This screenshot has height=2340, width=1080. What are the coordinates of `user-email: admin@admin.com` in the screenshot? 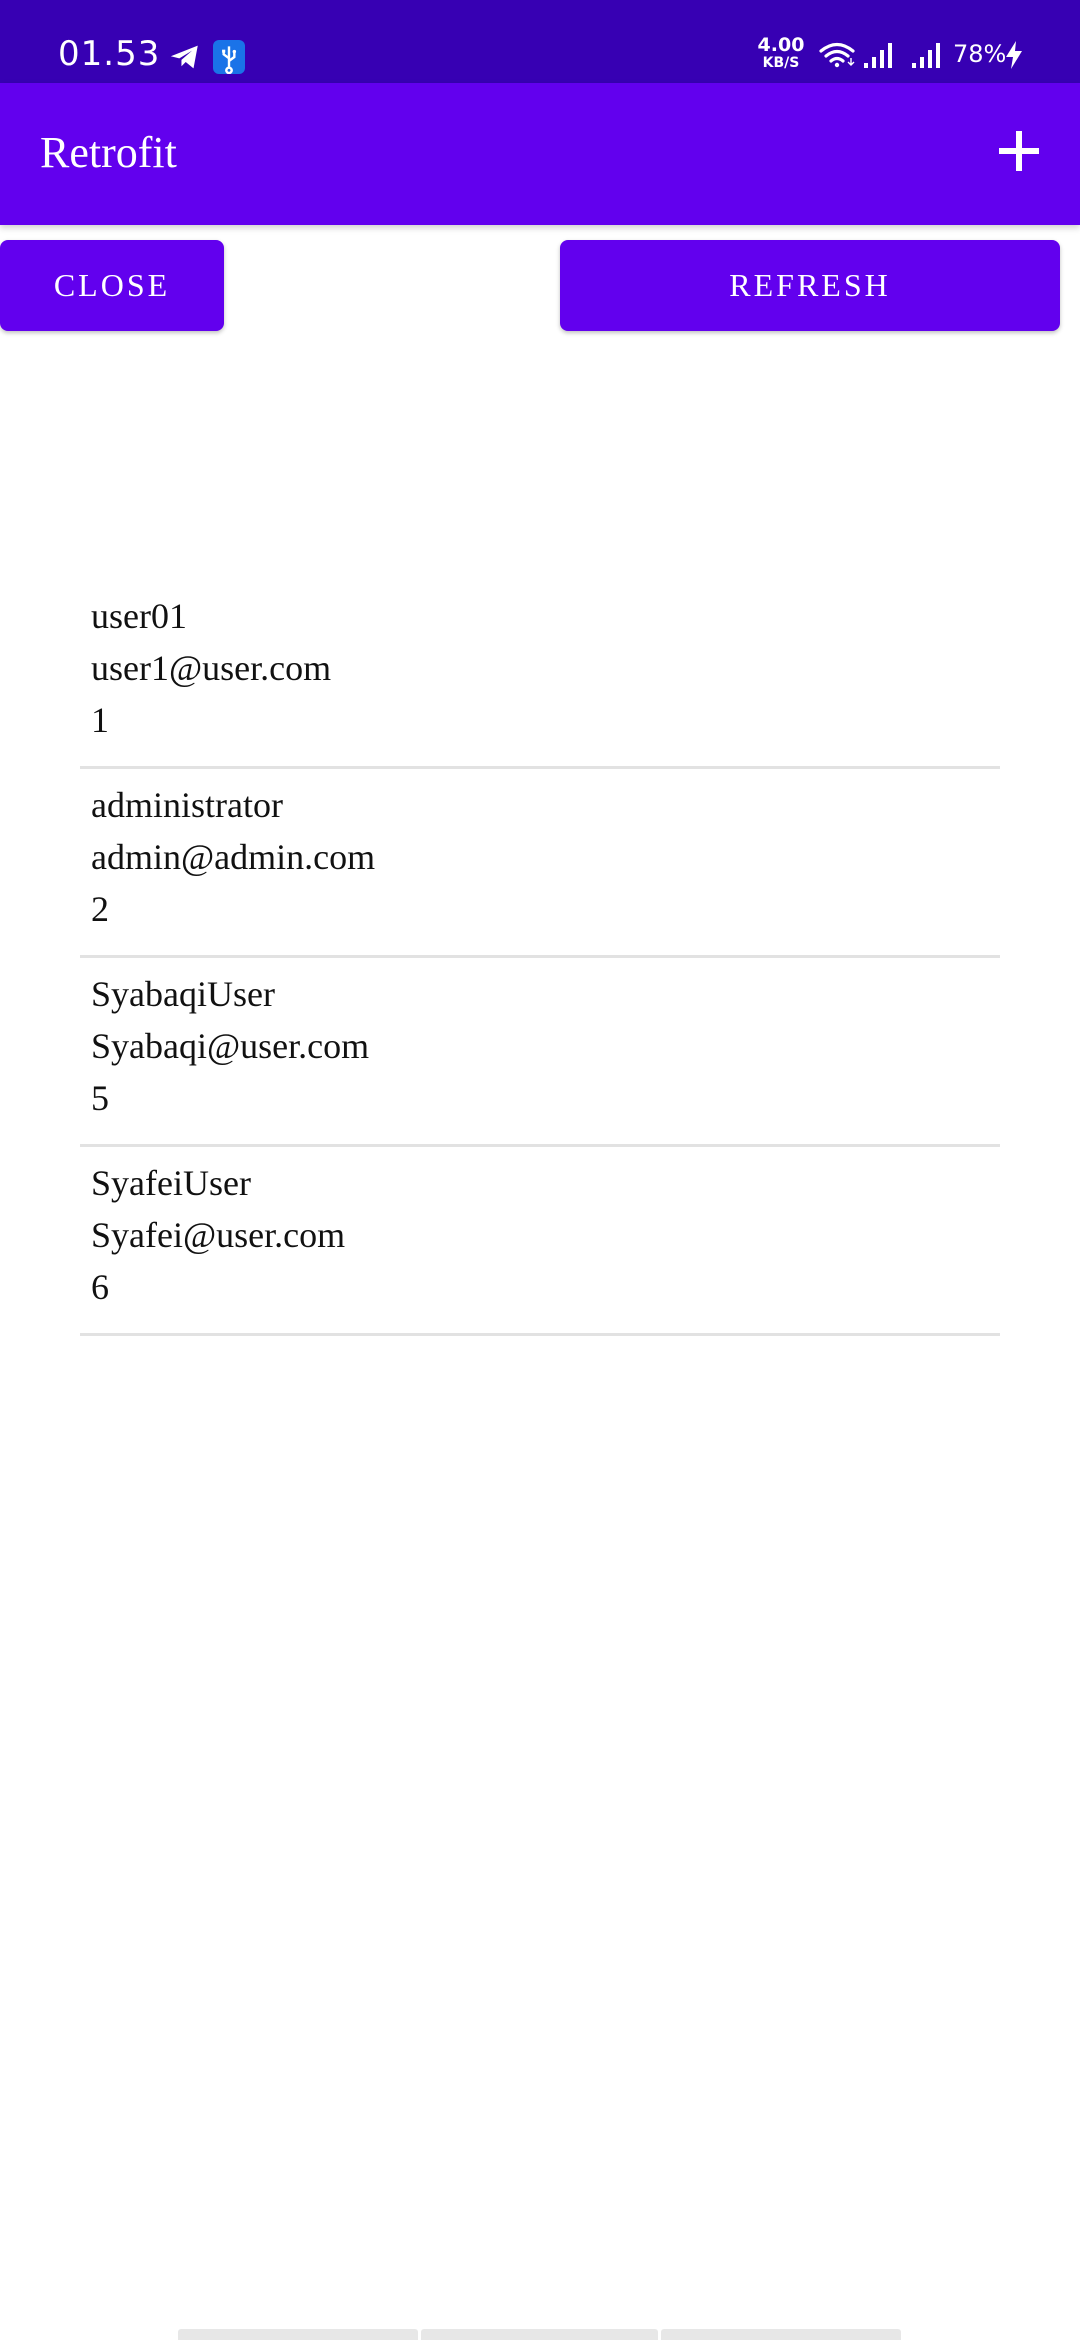 It's located at (233, 857).